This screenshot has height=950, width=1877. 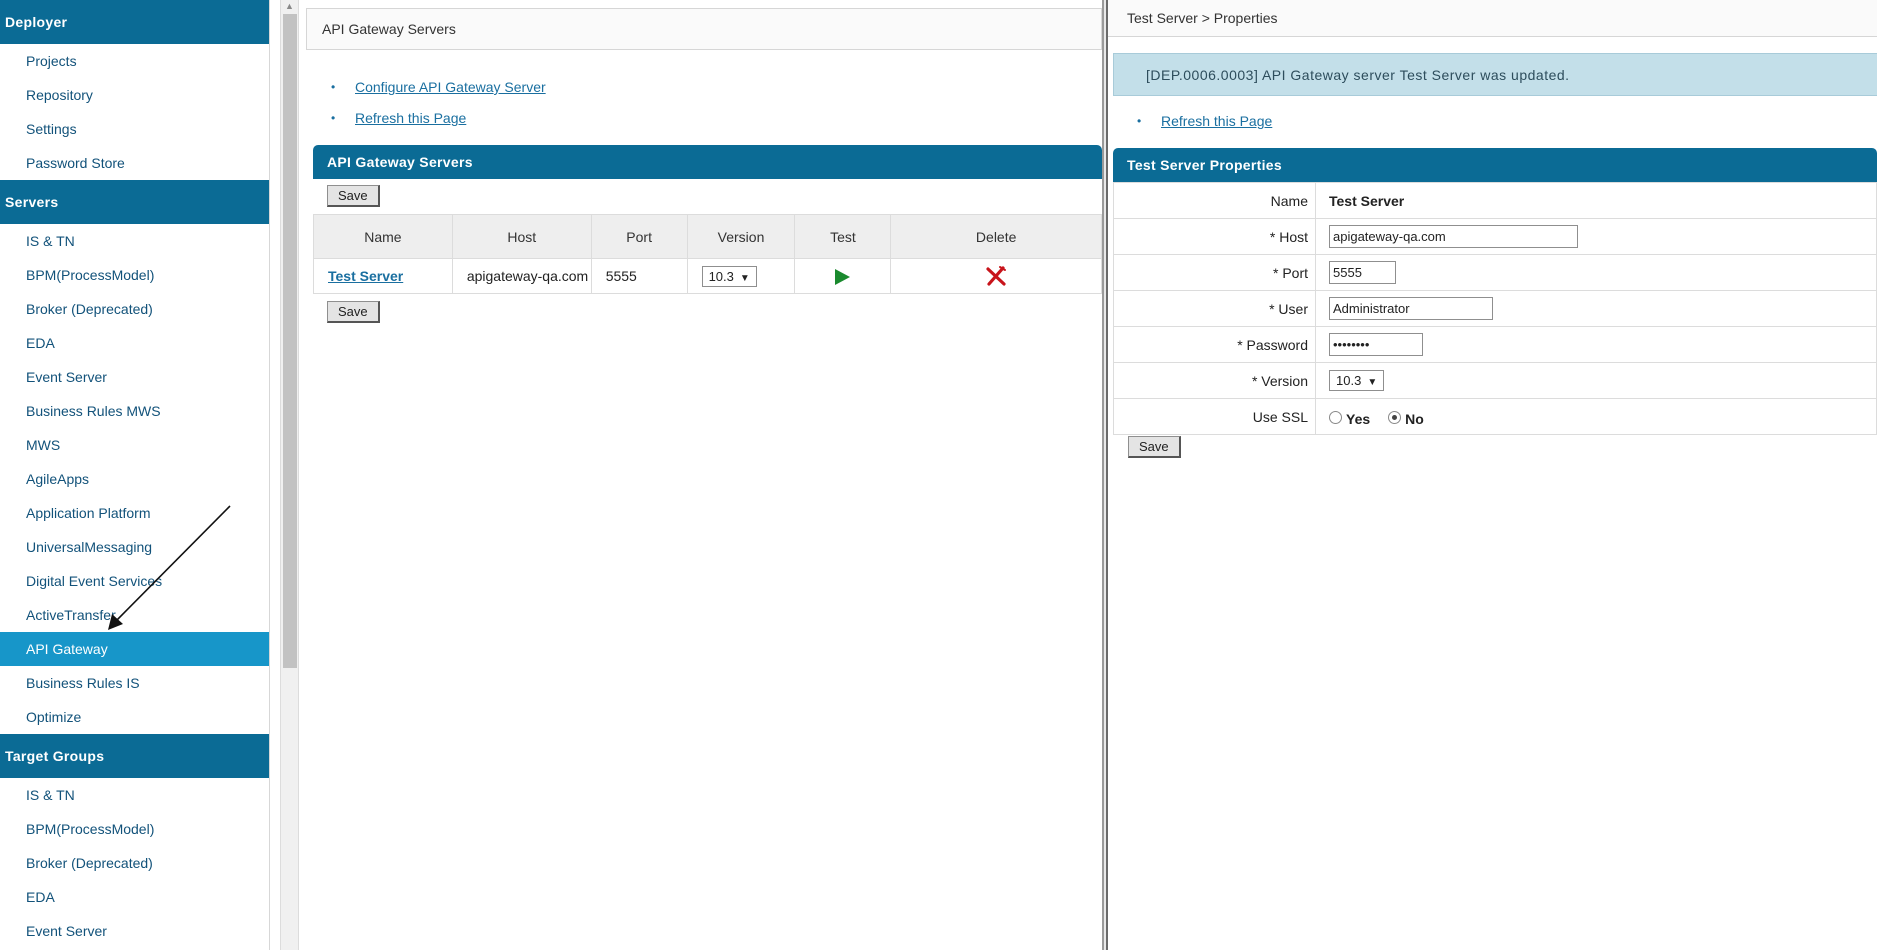 I want to click on server-test-cell, so click(x=843, y=276).